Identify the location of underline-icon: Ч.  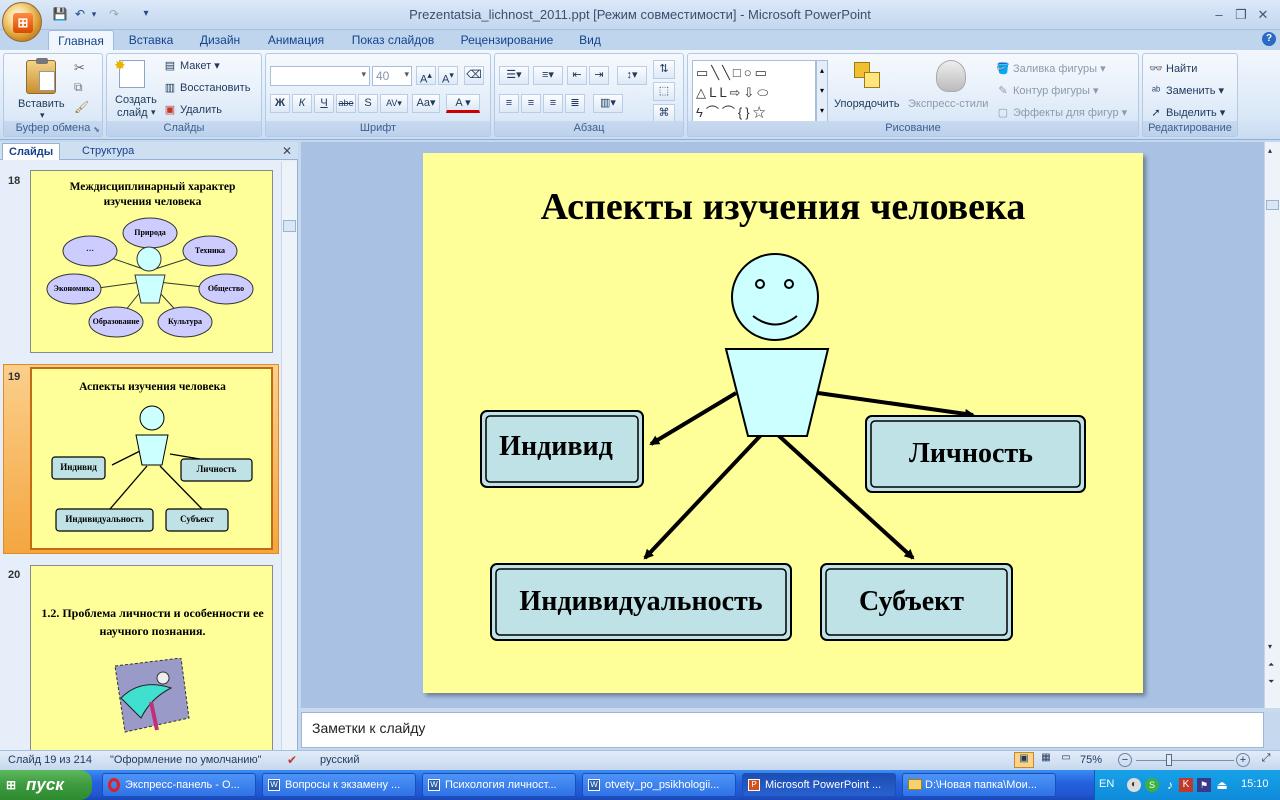
(324, 103).